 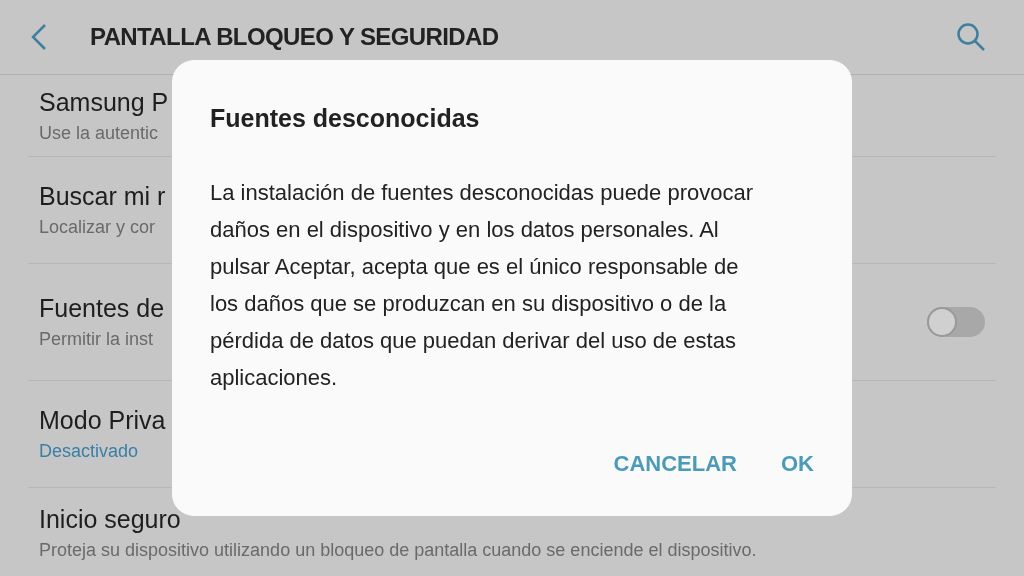 I want to click on setting-title: Inicio seguro, so click(x=110, y=518).